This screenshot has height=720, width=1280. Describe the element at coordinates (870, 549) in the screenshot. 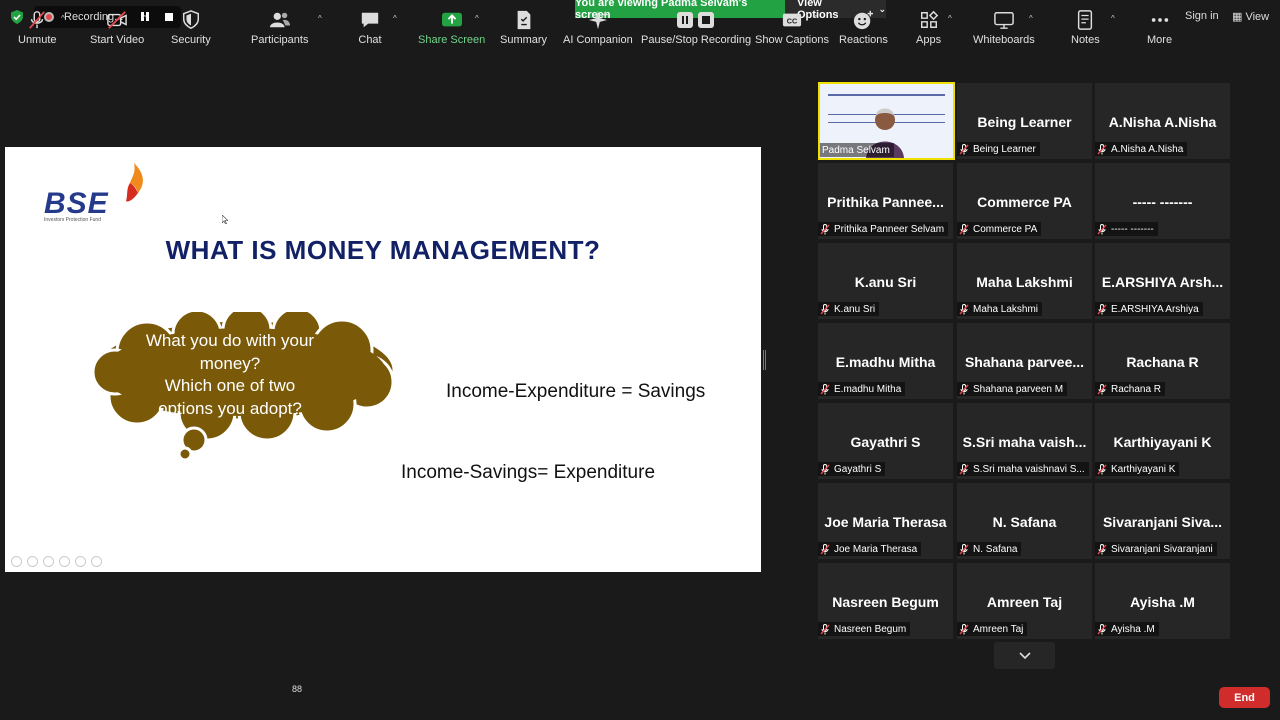

I see `tile-name-label: Joe Maria Therasa` at that location.